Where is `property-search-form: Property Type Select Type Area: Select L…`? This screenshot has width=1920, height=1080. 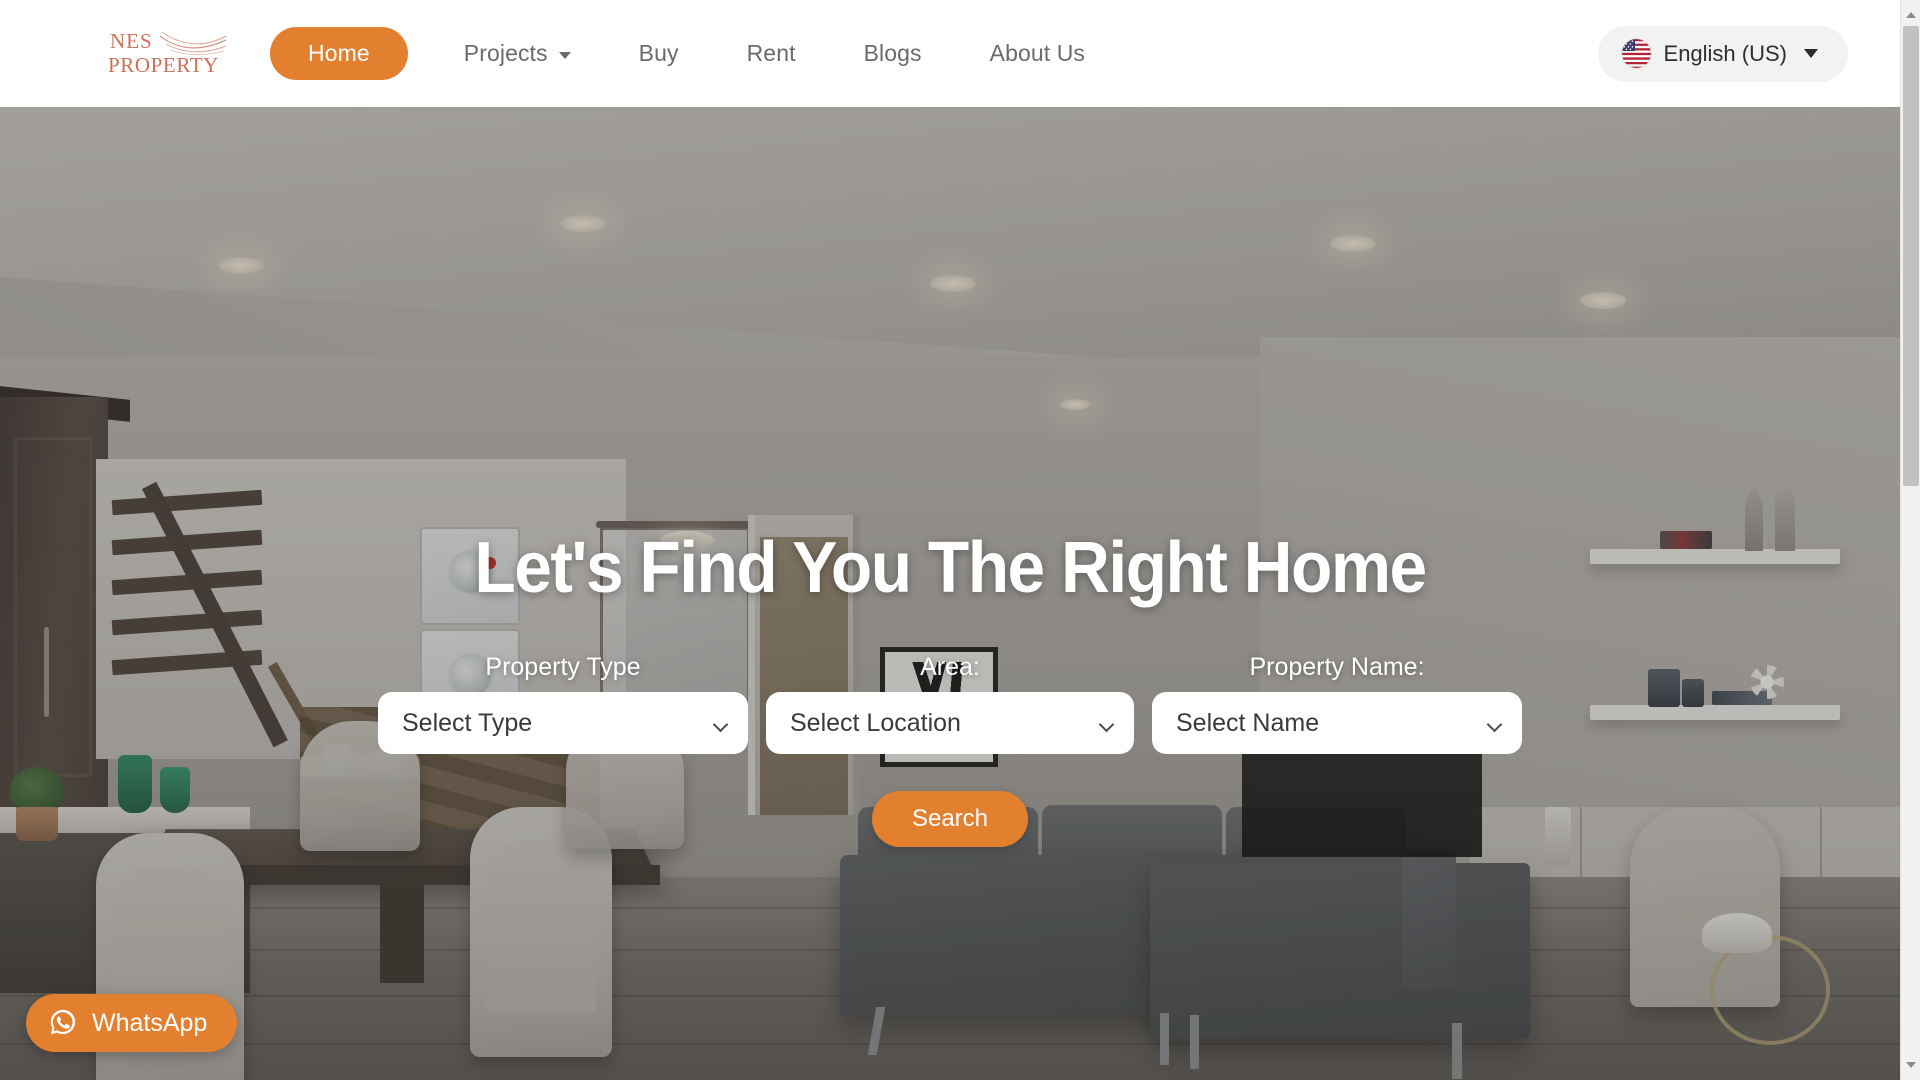 property-search-form: Property Type Select Type Area: Select L… is located at coordinates (950, 703).